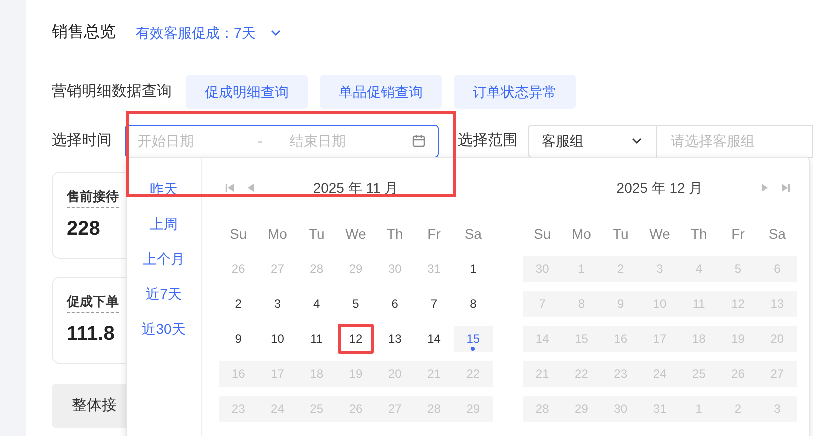  Describe the element at coordinates (356, 188) in the screenshot. I see `month-title: 2025 年 11 月` at that location.